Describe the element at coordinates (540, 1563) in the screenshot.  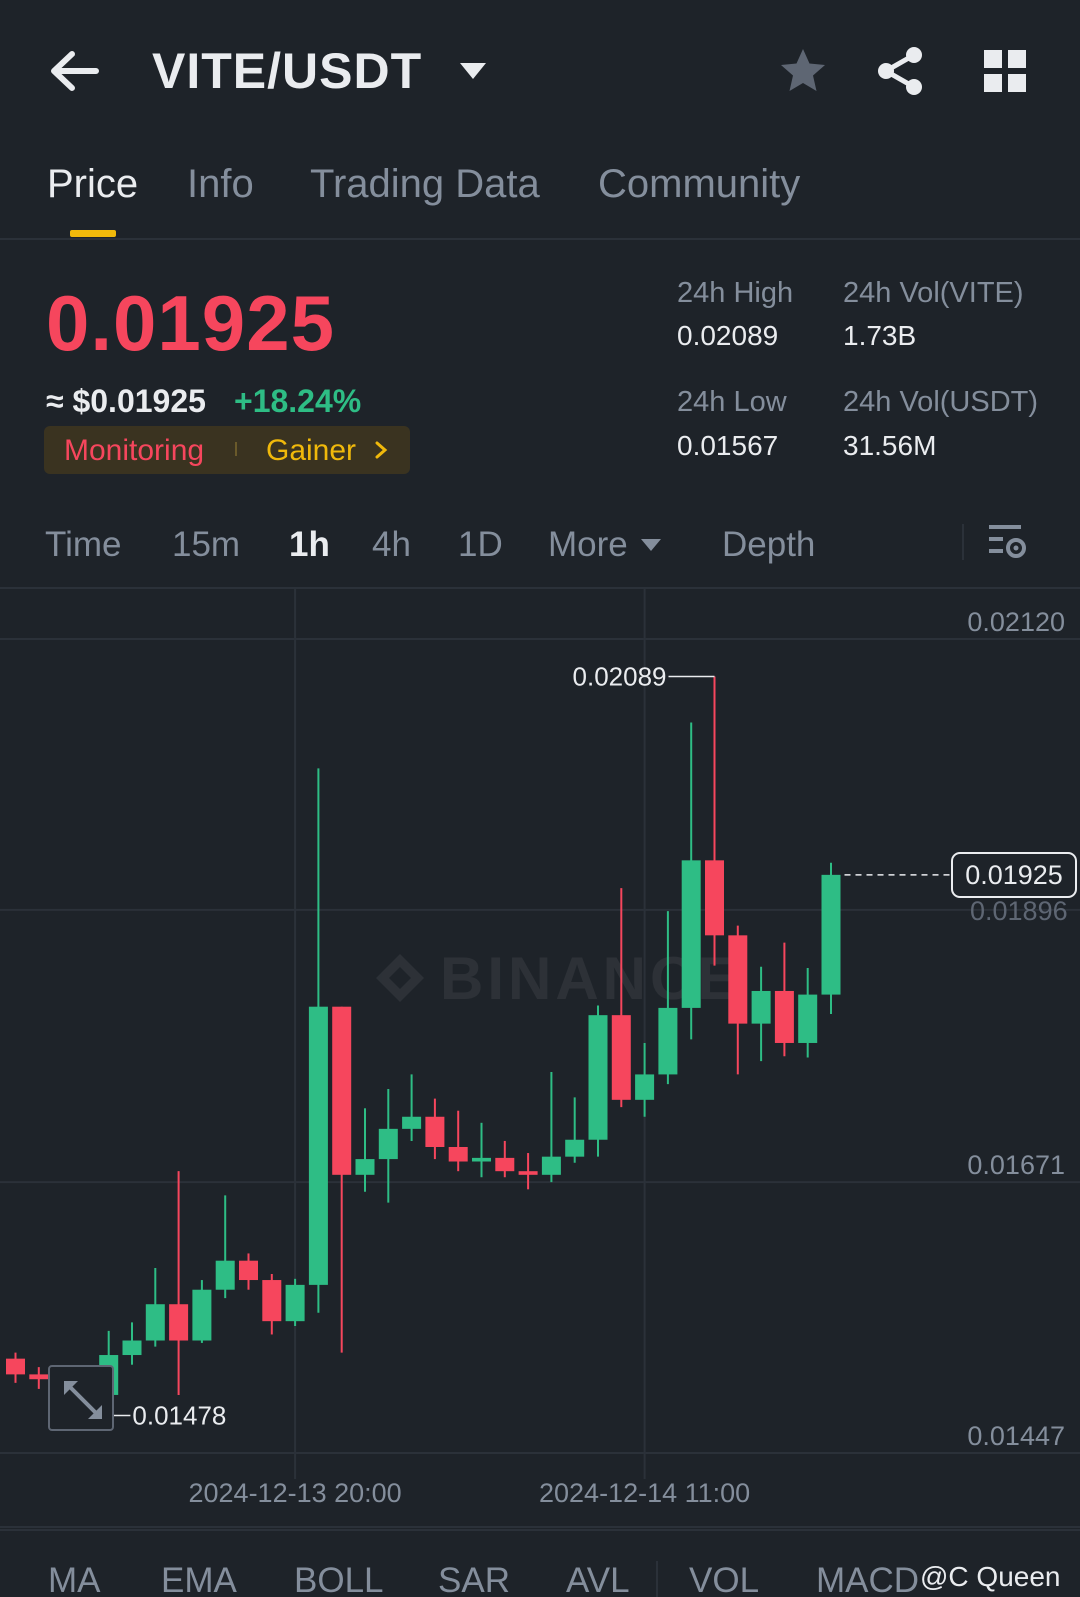
I see `indicator-bar: MA EMA BOLL SAR AVL VOL MACD @C Queen` at that location.